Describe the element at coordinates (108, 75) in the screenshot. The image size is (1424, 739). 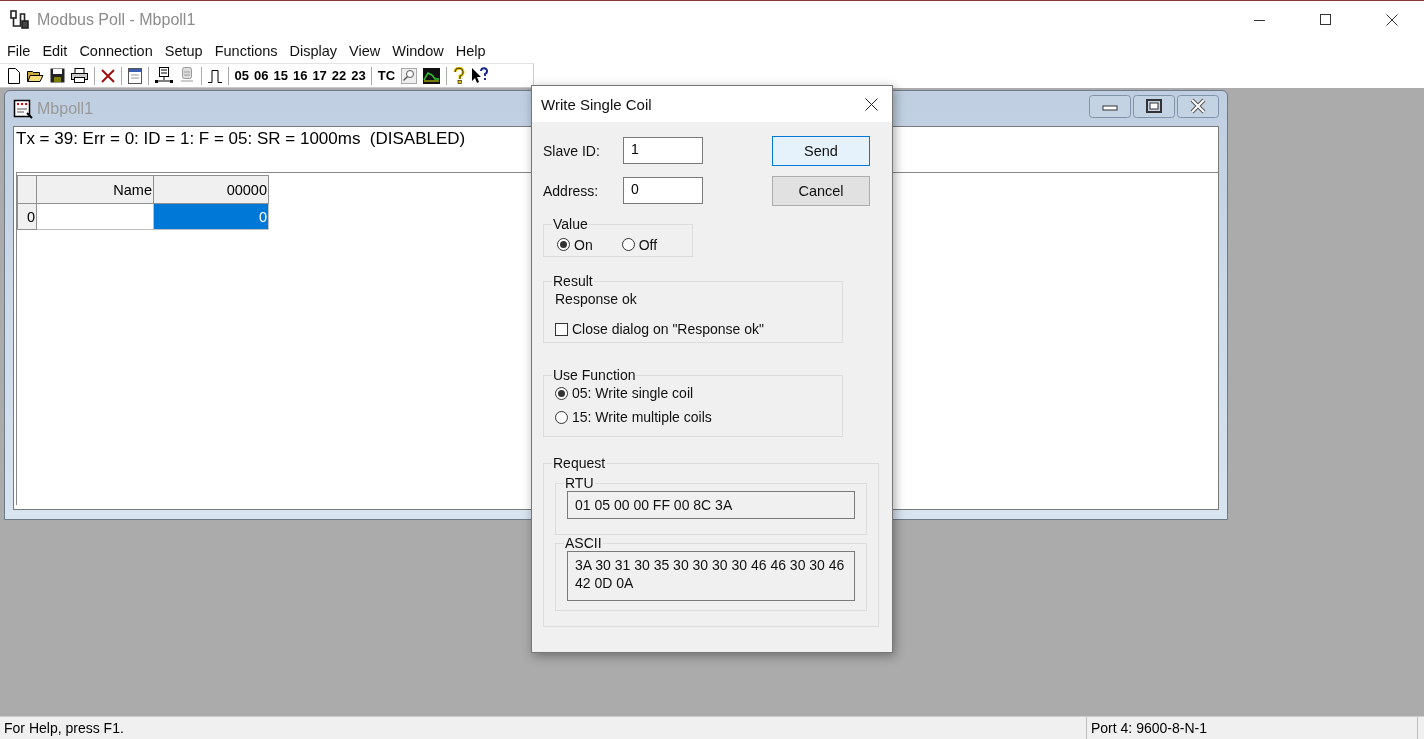
I see `delete-icon` at that location.